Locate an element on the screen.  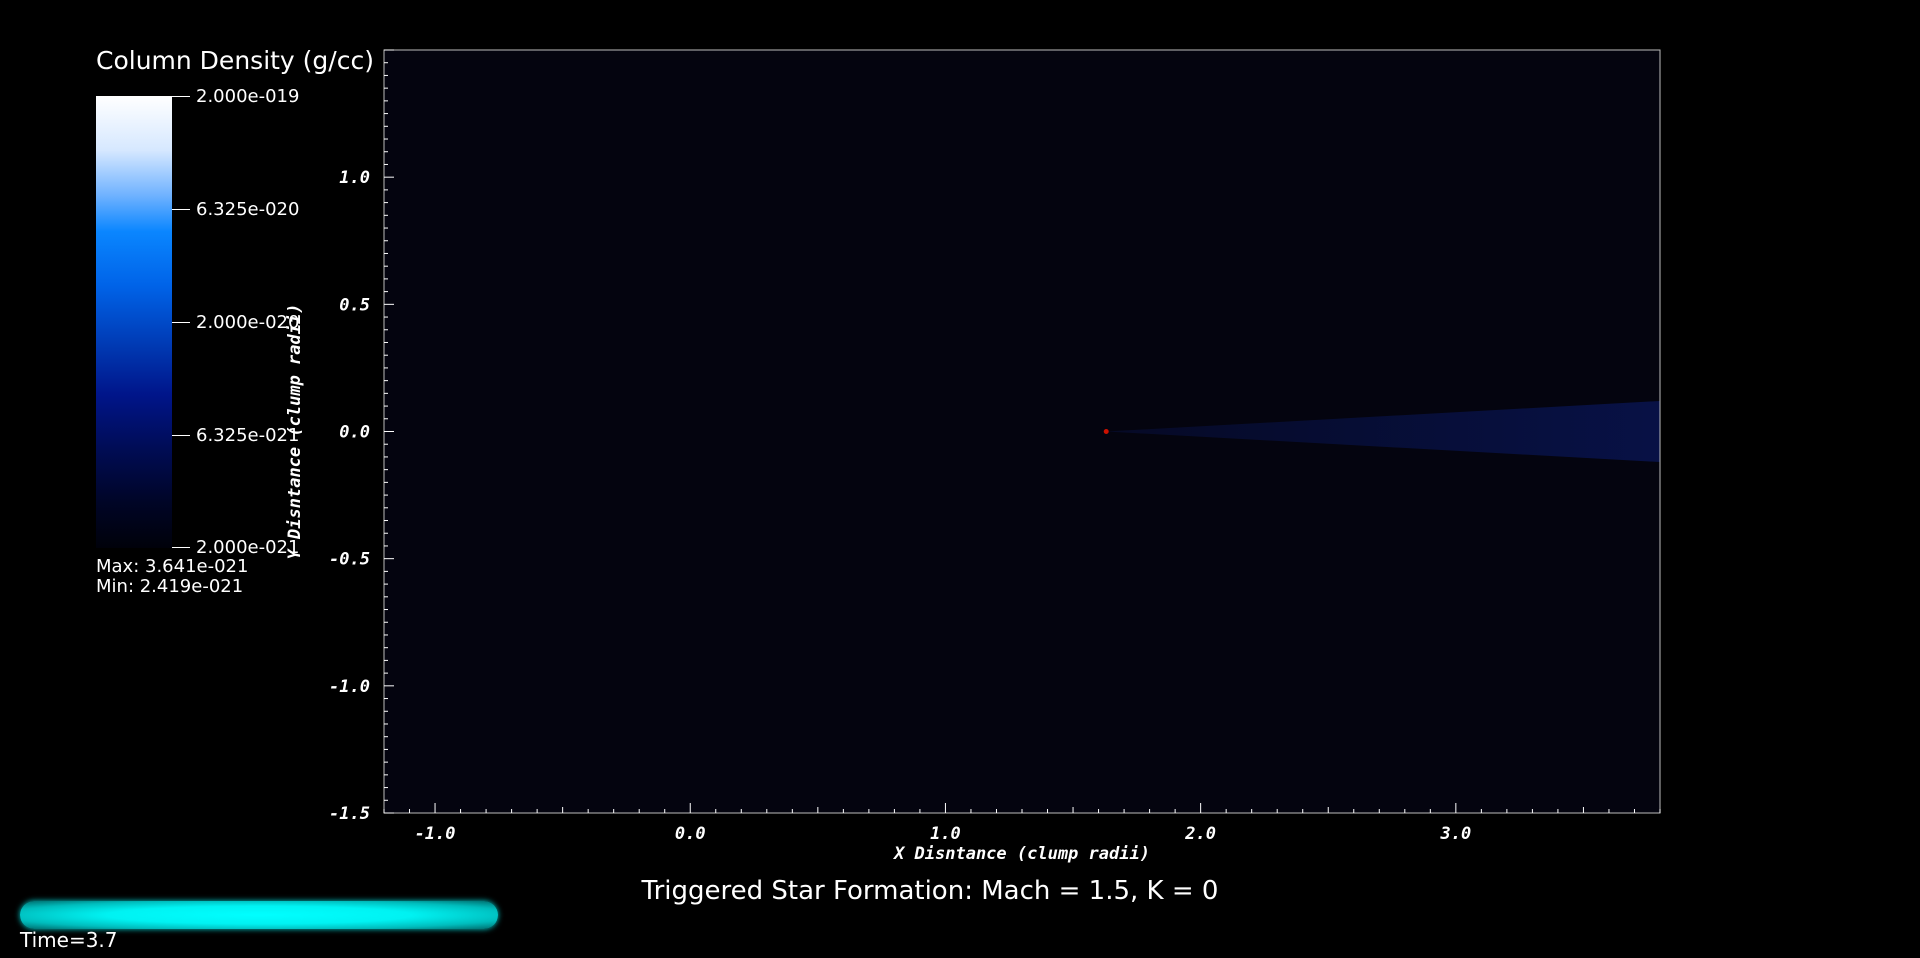
time-progress-bar is located at coordinates (259, 915).